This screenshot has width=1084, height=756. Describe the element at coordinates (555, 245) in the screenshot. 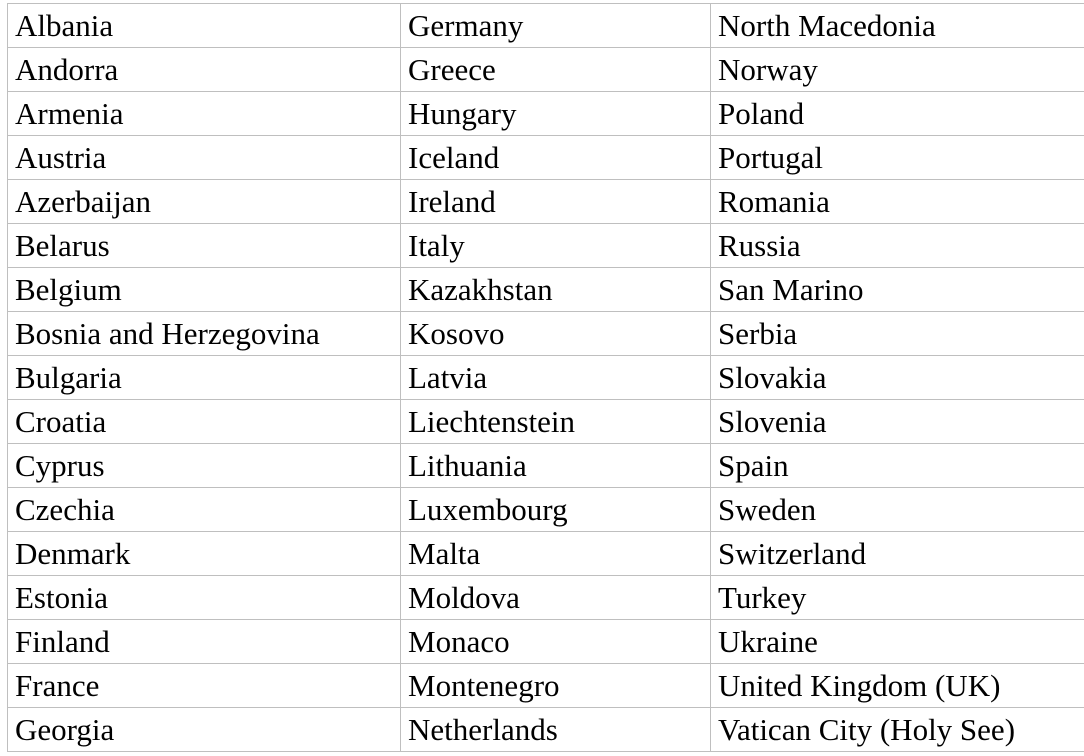

I see `country-cell: Italy` at that location.